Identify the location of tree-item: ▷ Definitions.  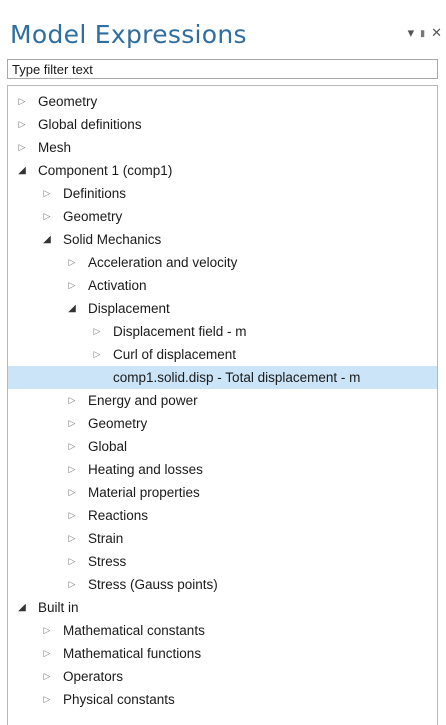
(222, 193).